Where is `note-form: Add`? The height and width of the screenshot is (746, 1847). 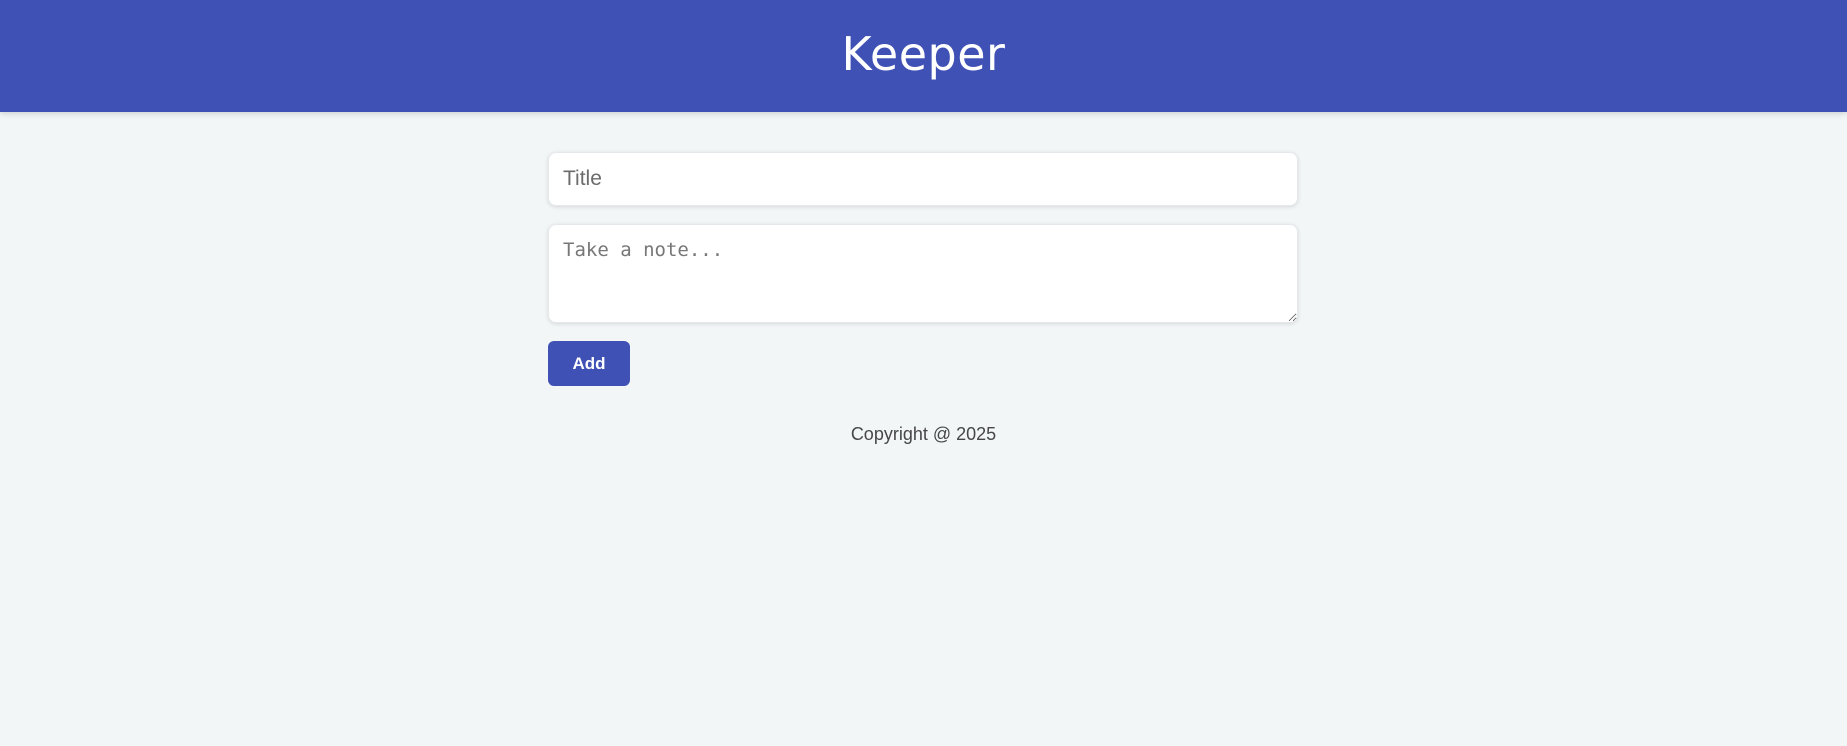
note-form: Add is located at coordinates (923, 269).